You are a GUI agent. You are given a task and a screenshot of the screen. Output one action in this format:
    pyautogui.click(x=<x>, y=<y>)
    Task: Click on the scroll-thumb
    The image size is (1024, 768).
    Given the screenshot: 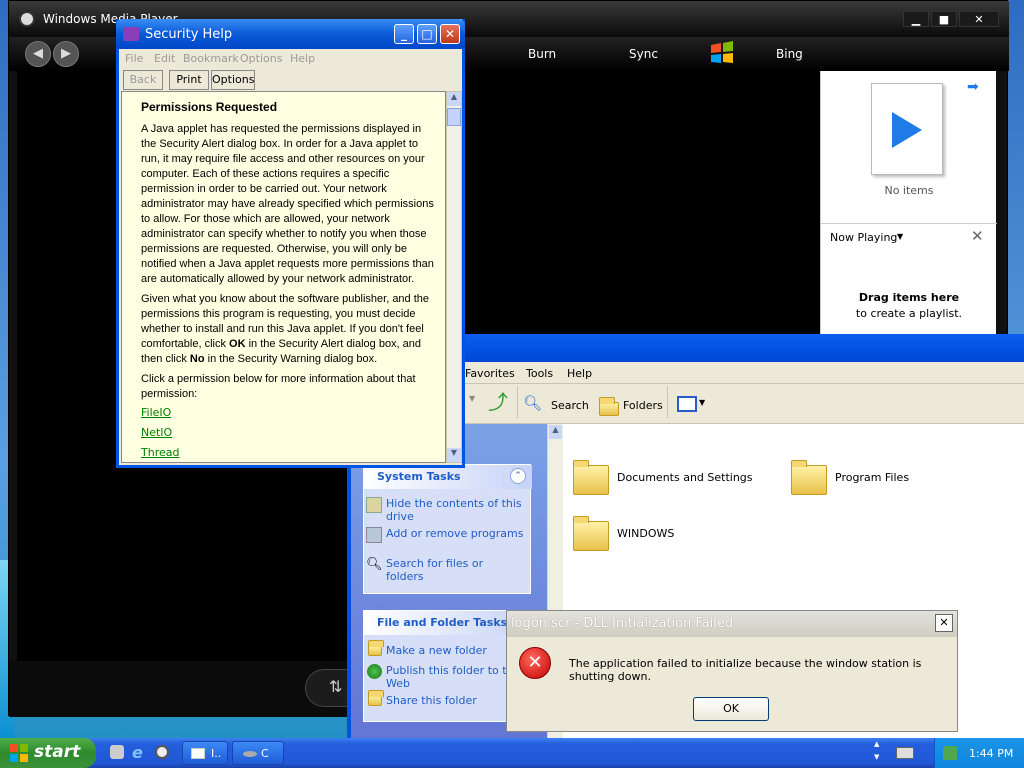 What is the action you would take?
    pyautogui.click(x=454, y=117)
    